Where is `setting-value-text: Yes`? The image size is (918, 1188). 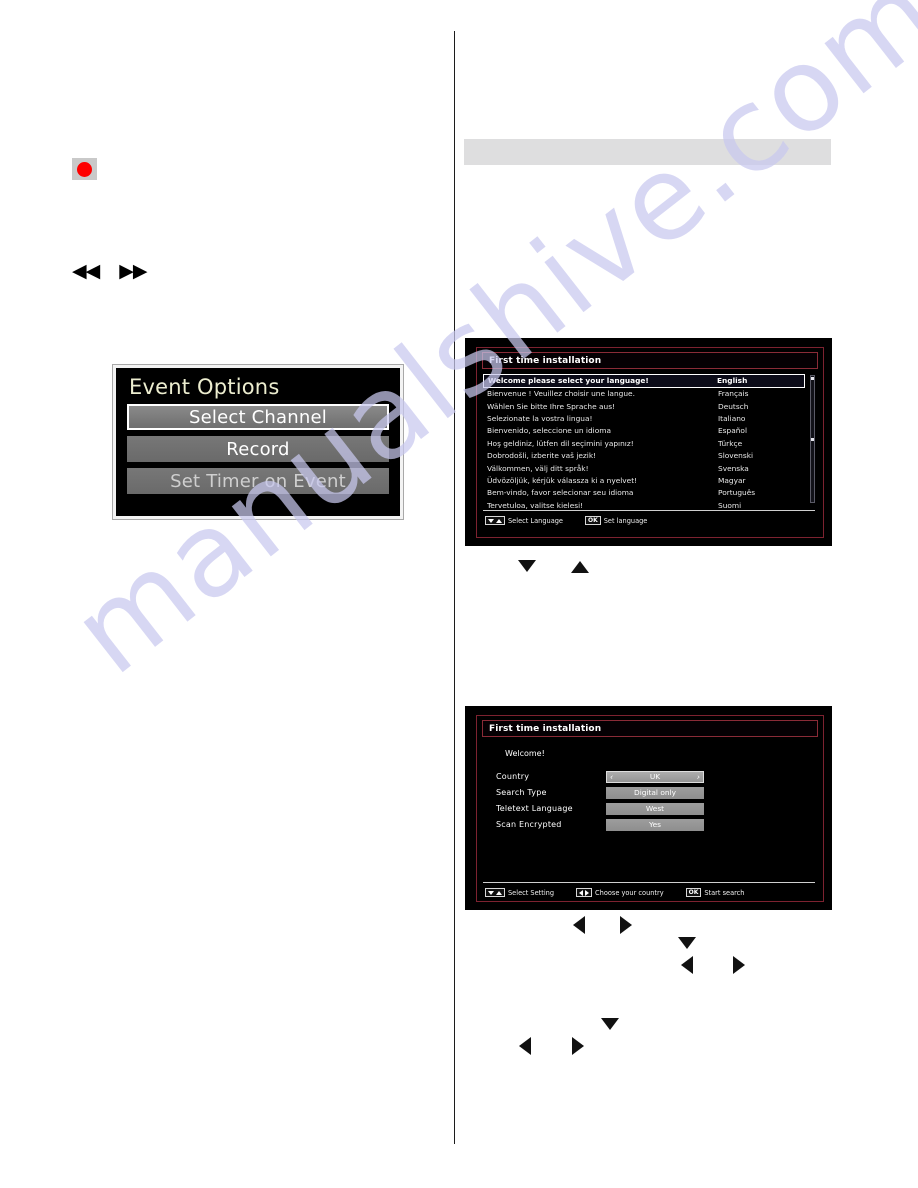
setting-value-text: Yes is located at coordinates (655, 824).